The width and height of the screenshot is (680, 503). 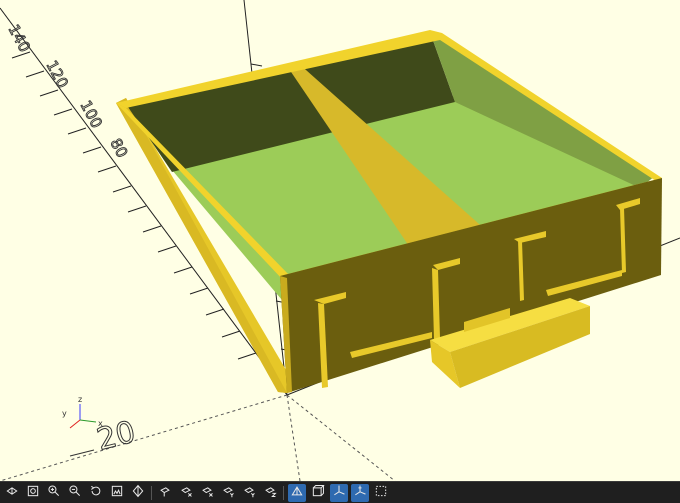 What do you see at coordinates (90, 114) in the screenshot?
I see `scale-label-100: 100` at bounding box center [90, 114].